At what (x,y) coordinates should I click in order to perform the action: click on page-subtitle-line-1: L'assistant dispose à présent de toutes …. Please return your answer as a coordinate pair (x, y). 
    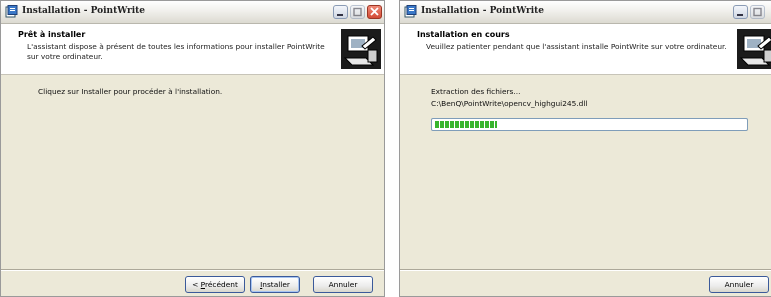
    Looking at the image, I should click on (176, 46).